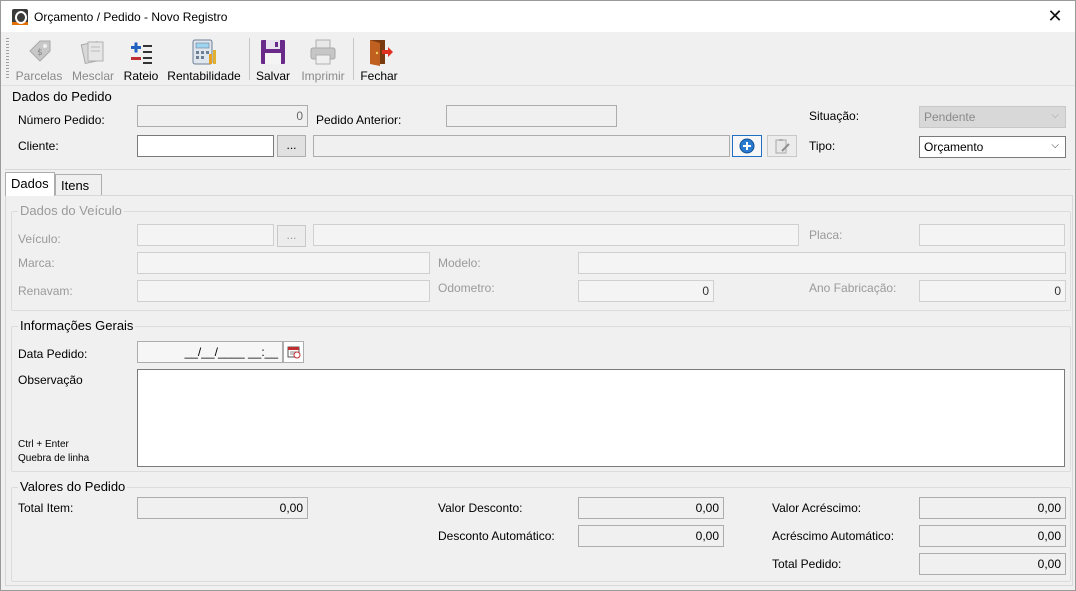 This screenshot has width=1076, height=591. What do you see at coordinates (826, 235) in the screenshot?
I see `placa-label: Placa:` at bounding box center [826, 235].